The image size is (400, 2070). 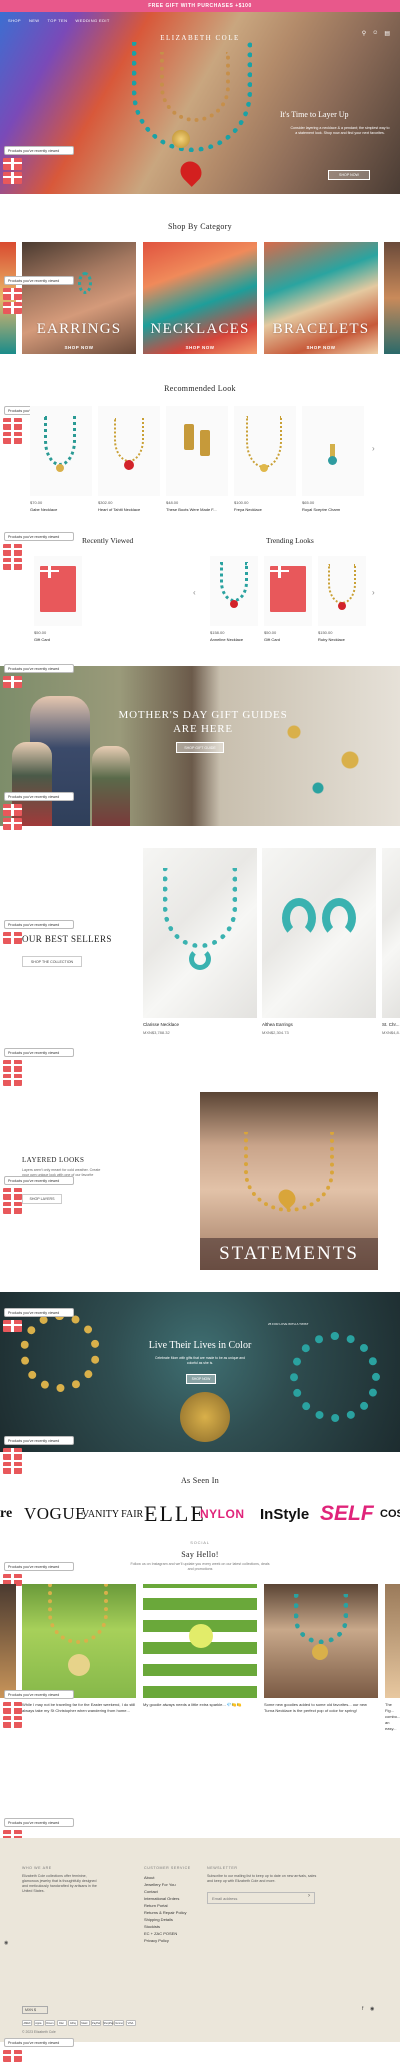 I want to click on product-card: $50.00 Gift Card, so click(x=58, y=599).